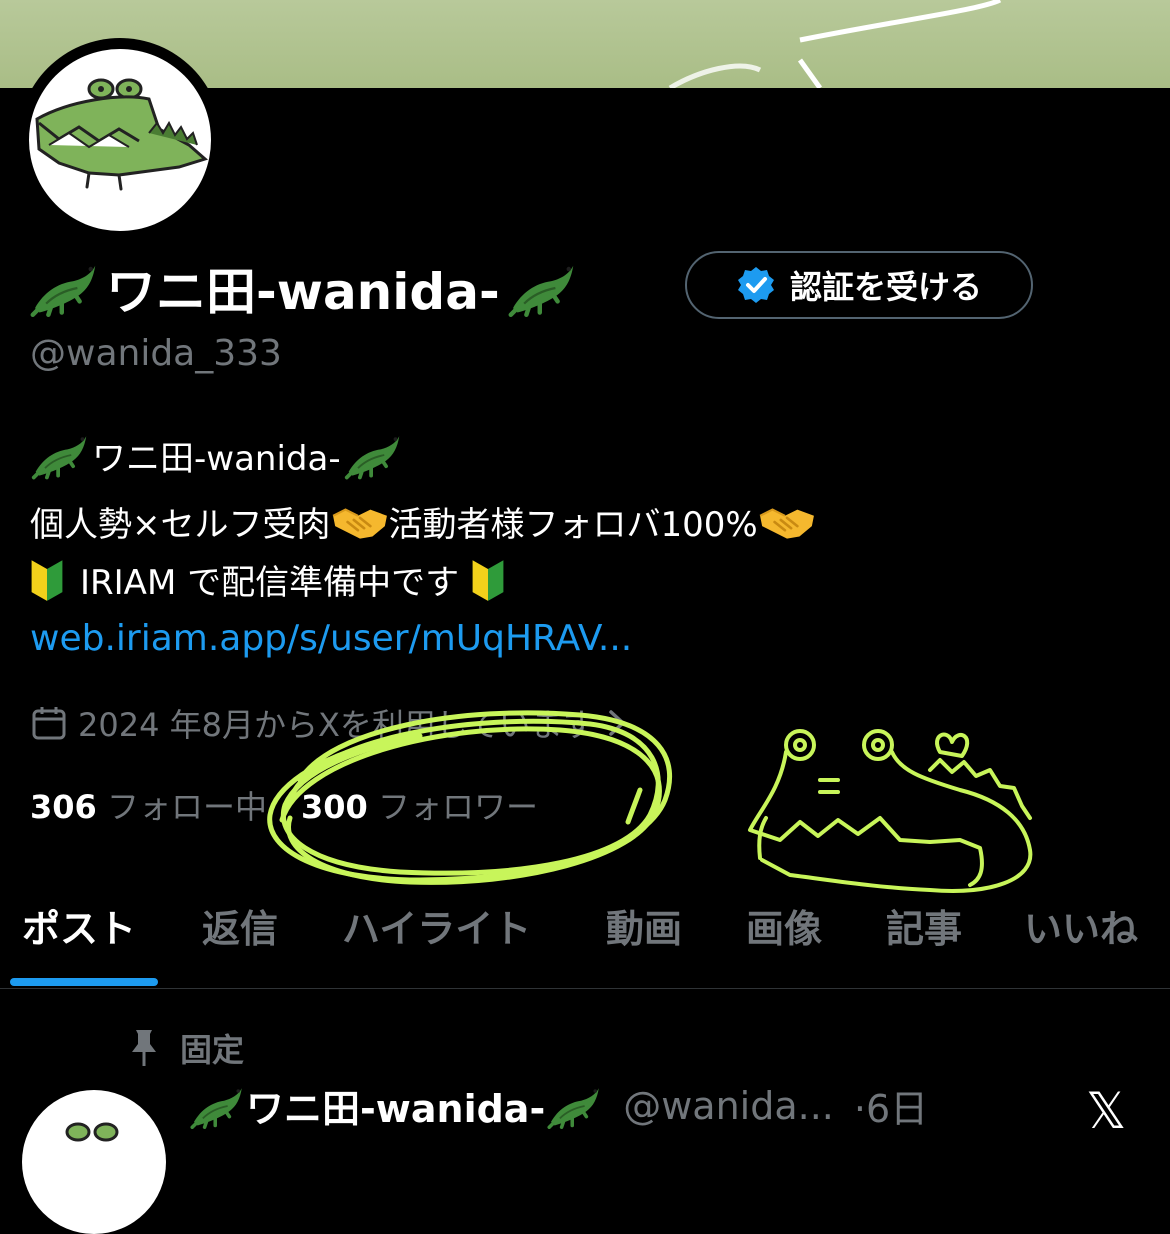 Image resolution: width=1170 pixels, height=1234 pixels. Describe the element at coordinates (617, 723) in the screenshot. I see `chevron-right-icon` at that location.